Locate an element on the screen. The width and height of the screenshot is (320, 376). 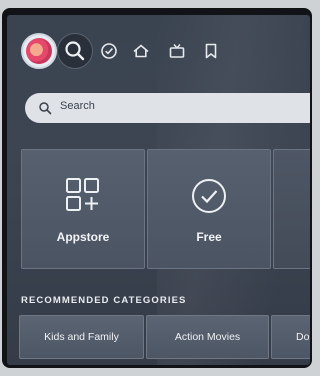
tile-partial is located at coordinates (291, 209).